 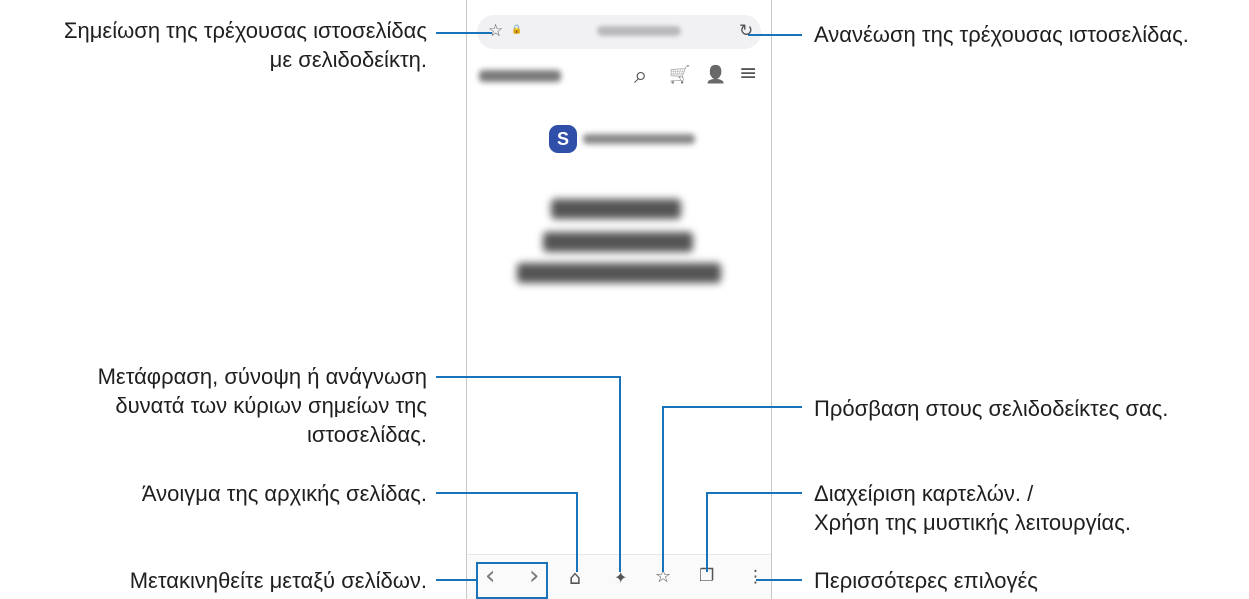 I want to click on site-logo, so click(x=520, y=76).